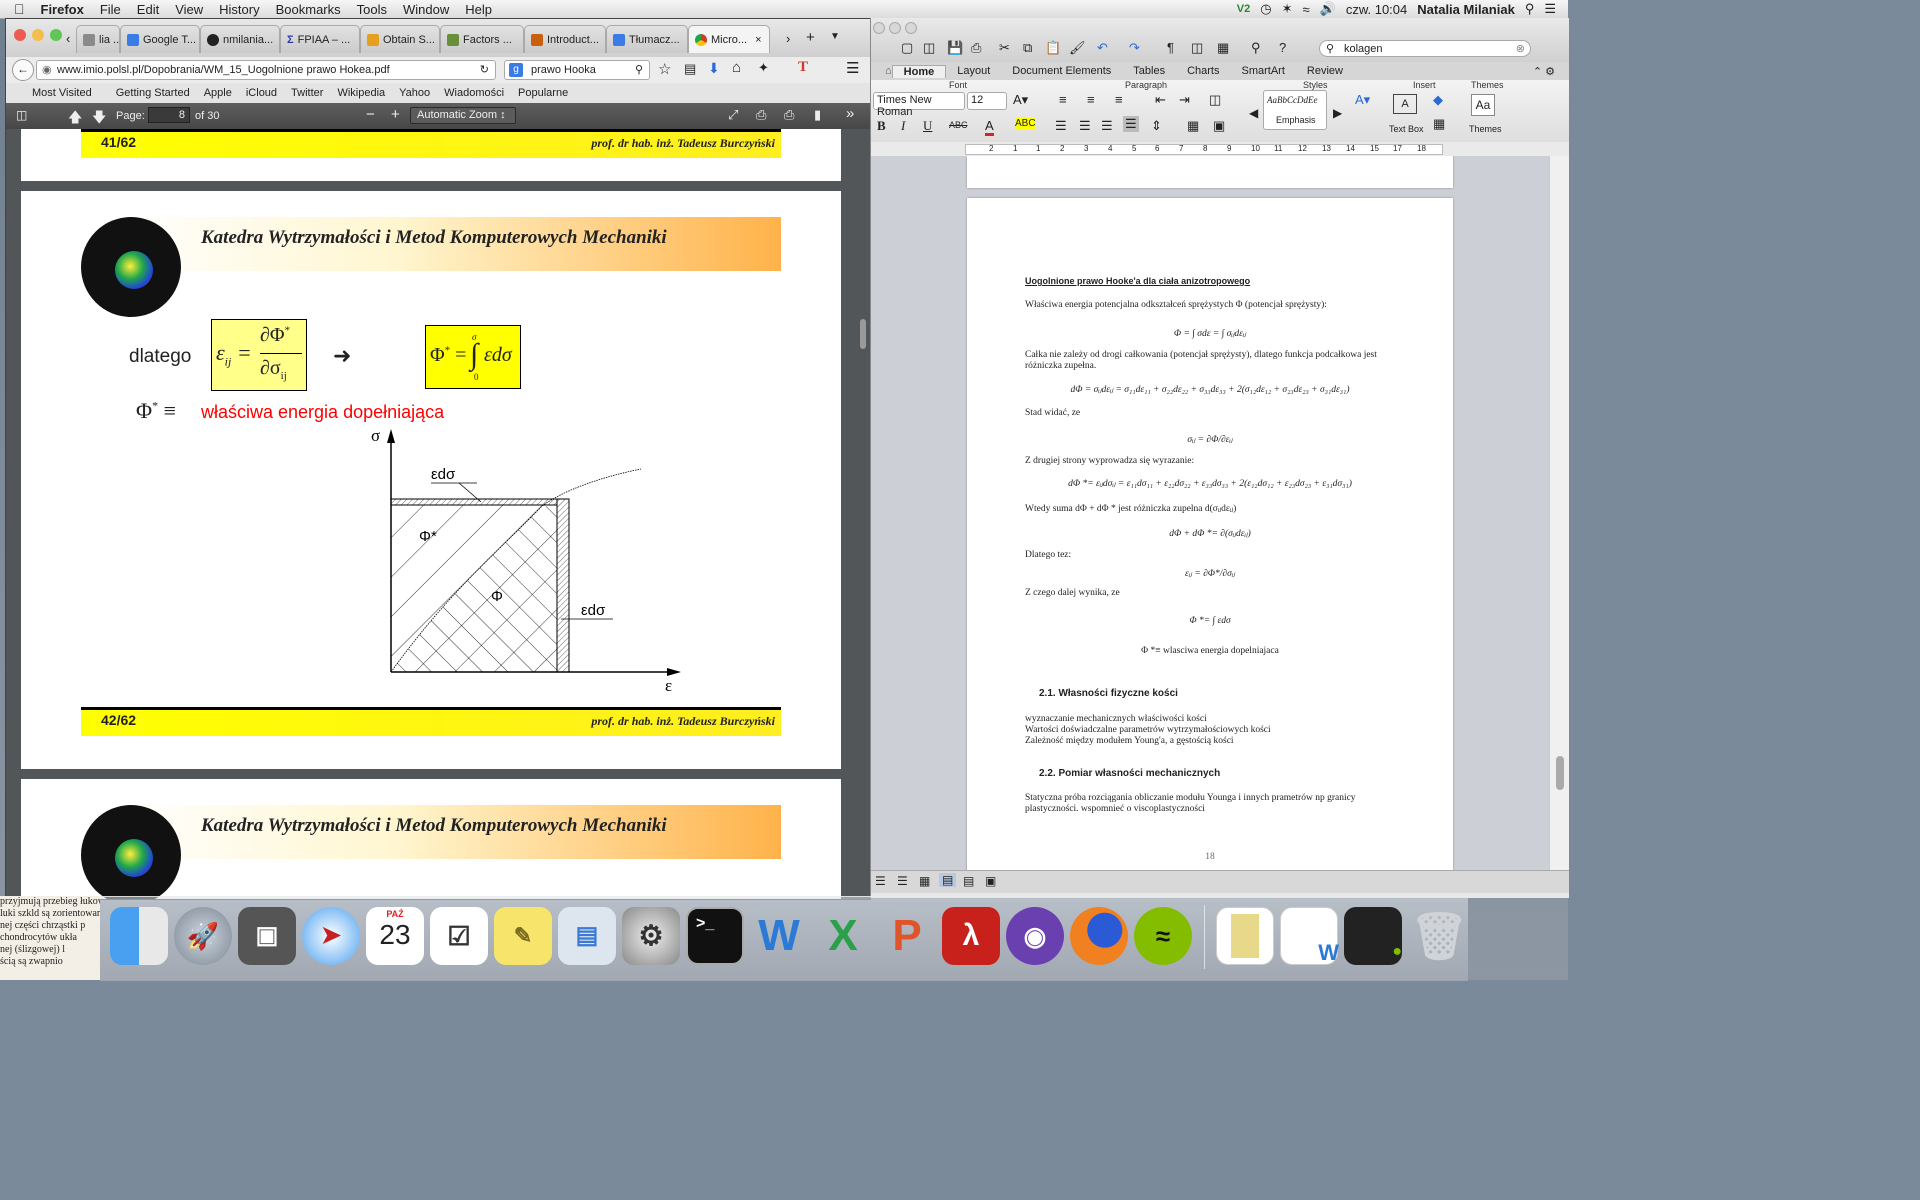  I want to click on tabs-scroll-left-icon: ‹, so click(68, 38).